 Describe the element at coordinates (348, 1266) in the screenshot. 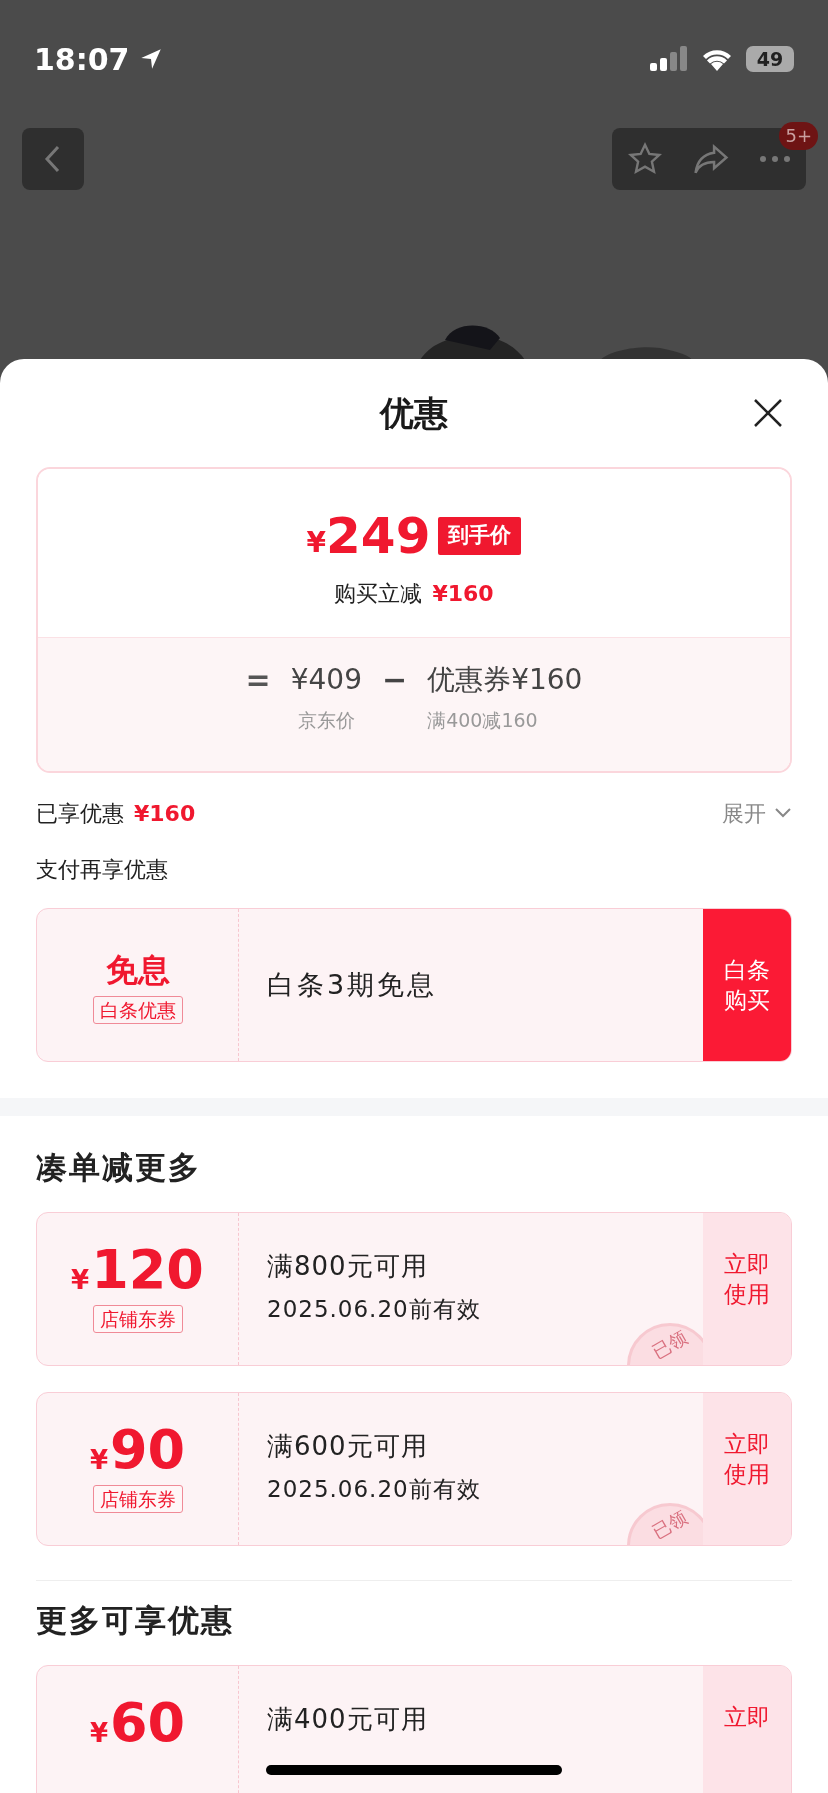

I see `coupon-condition: 满800元可用` at that location.